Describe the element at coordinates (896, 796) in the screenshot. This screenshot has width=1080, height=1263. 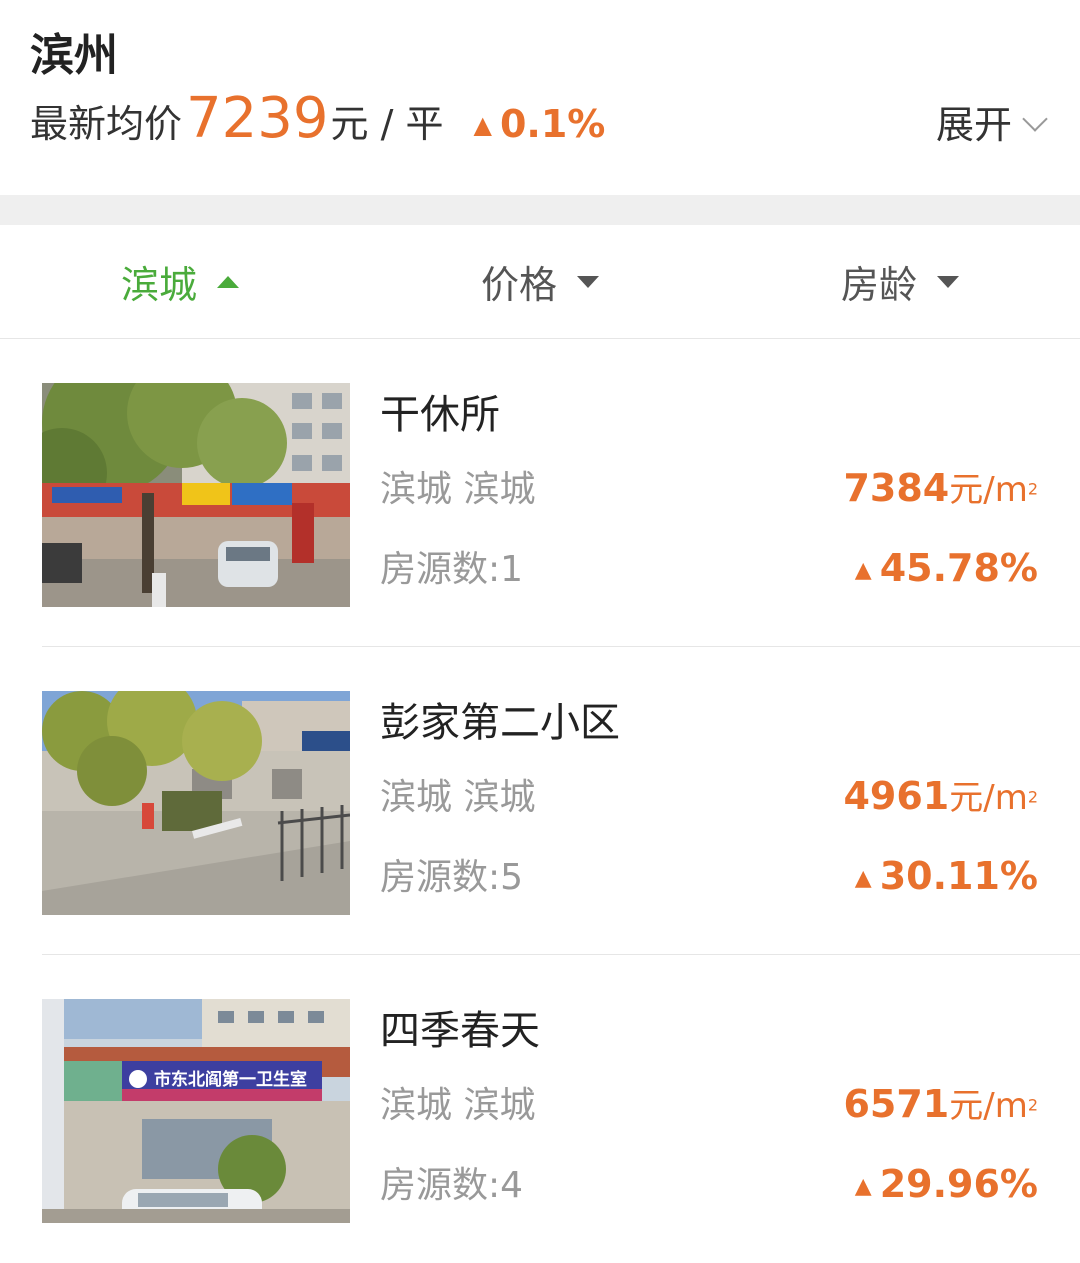
I see `price-value: 4961` at that location.